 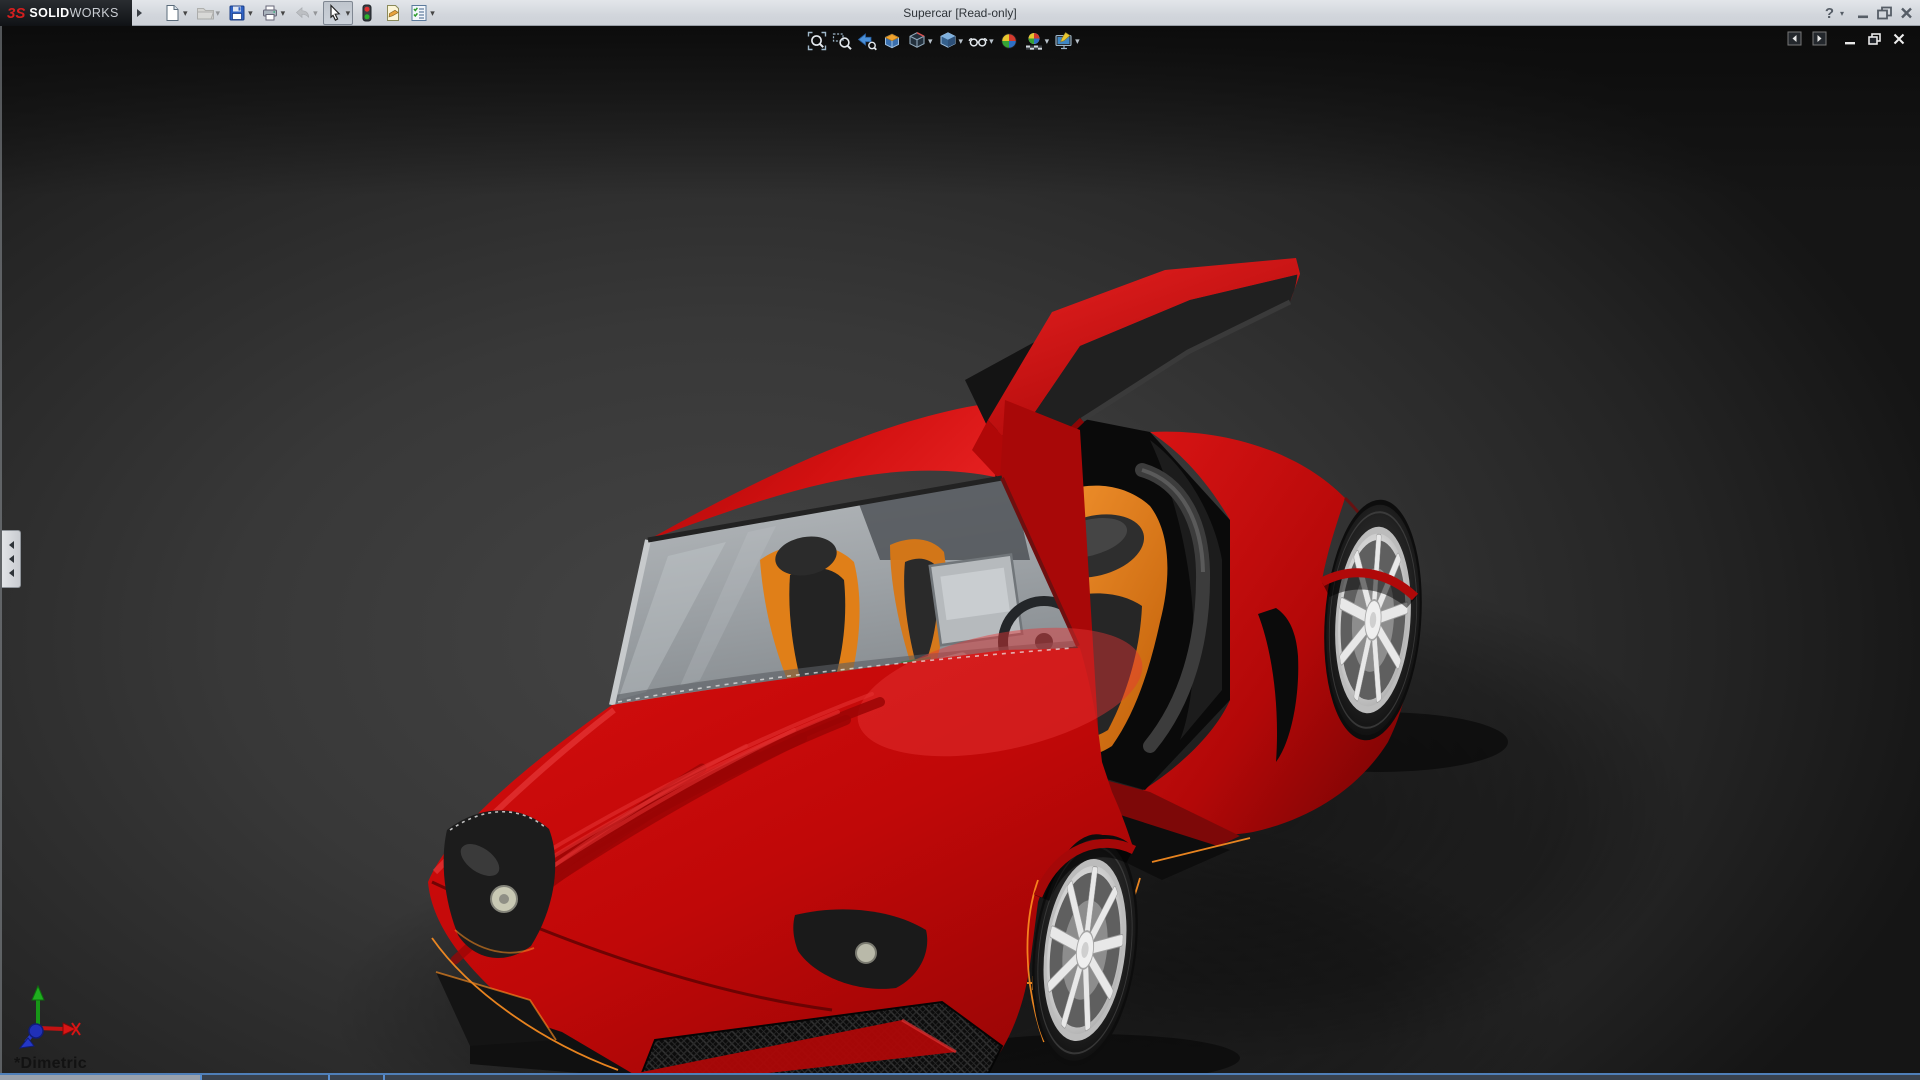 What do you see at coordinates (960, 1076) in the screenshot?
I see `taskbar-edge` at bounding box center [960, 1076].